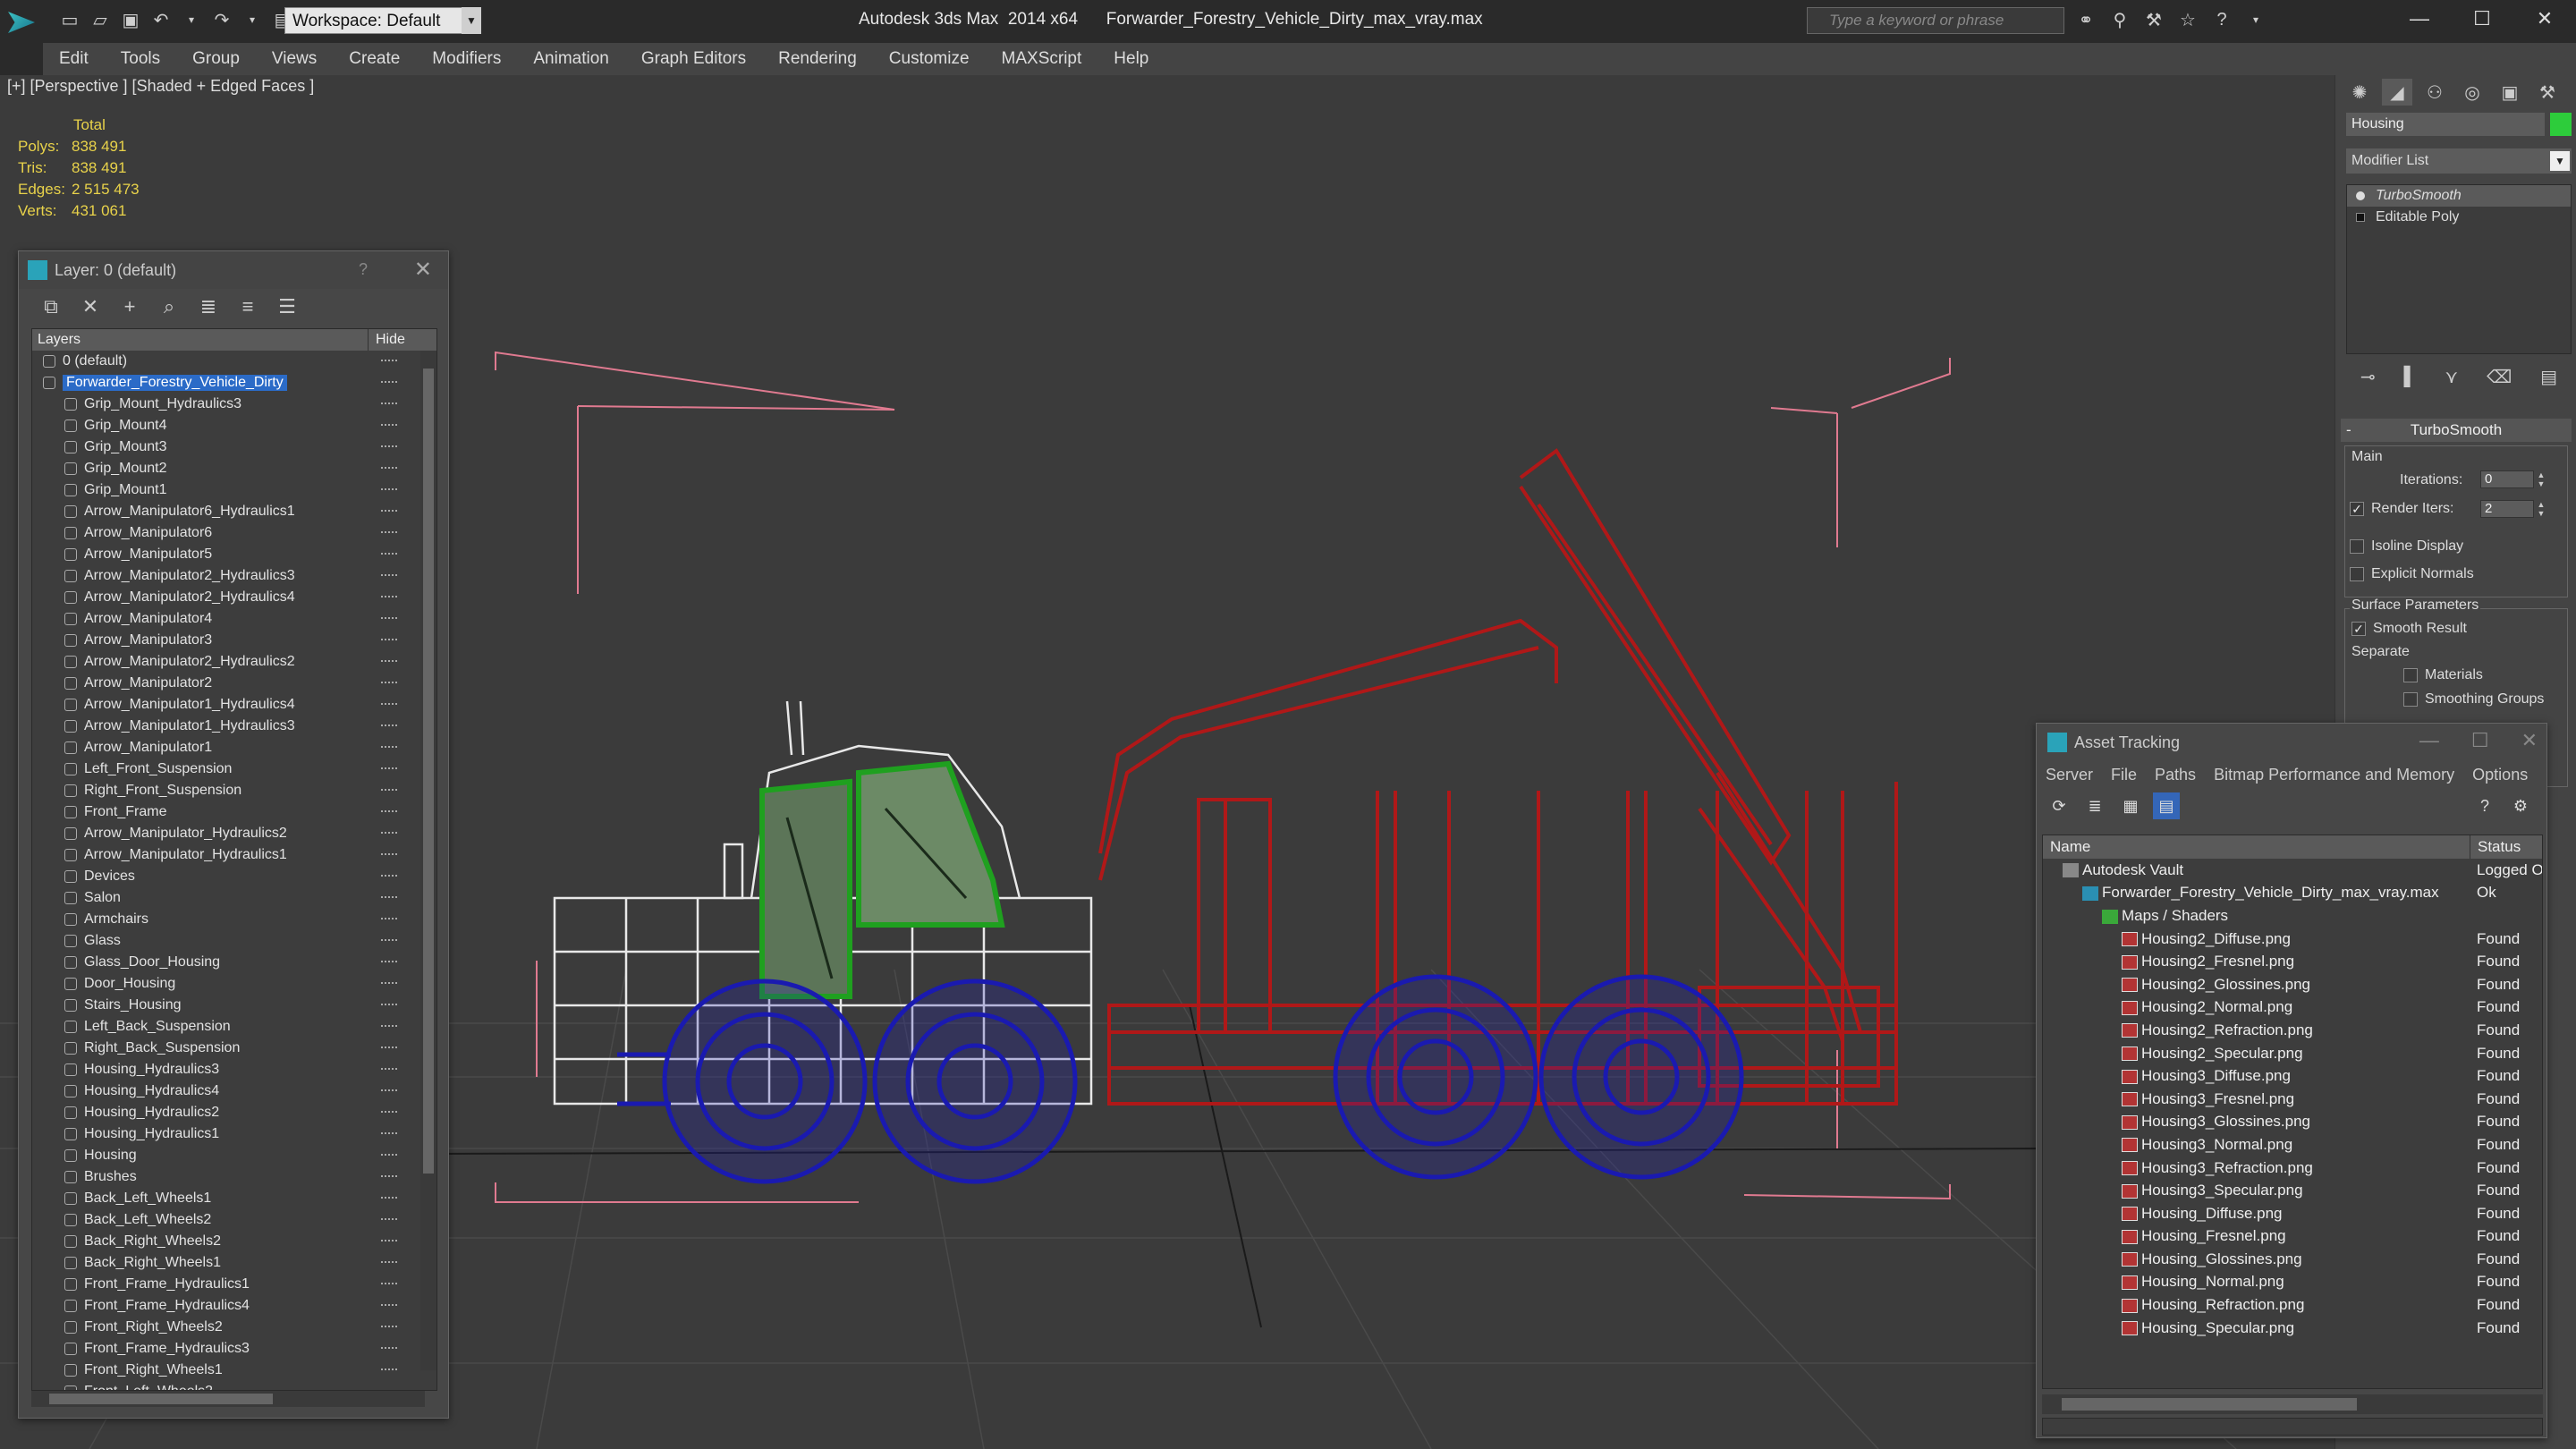  I want to click on turbosmooth-rollout-header: - TurboSmooth, so click(2456, 430).